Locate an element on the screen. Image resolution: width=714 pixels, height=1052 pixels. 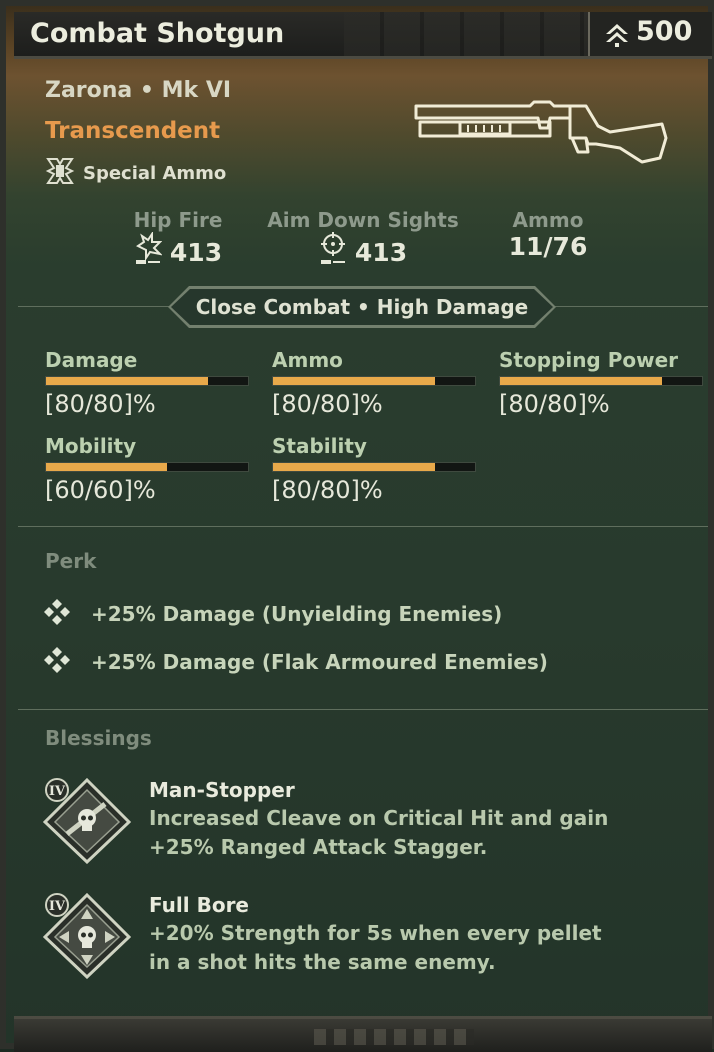
weapon-title: Combat Shotgun is located at coordinates (157, 33).